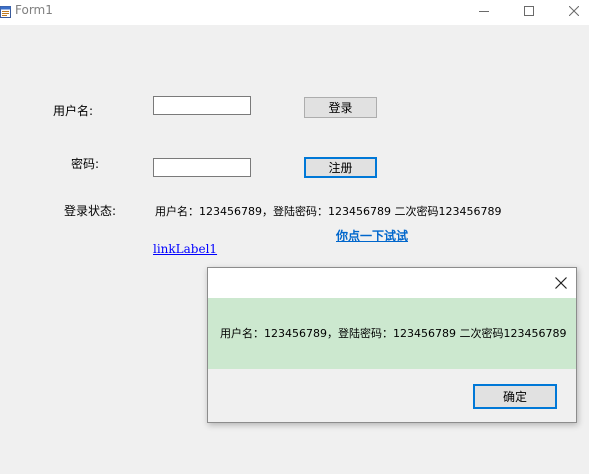  I want to click on maximize-icon, so click(529, 11).